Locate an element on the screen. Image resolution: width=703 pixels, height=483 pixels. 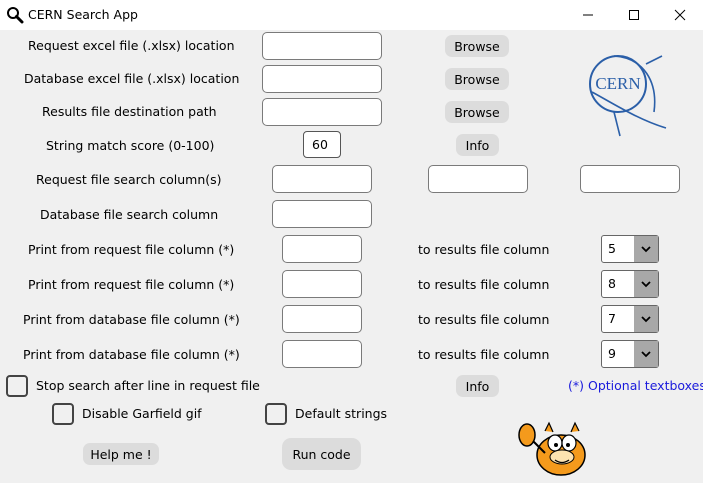
default-strings-checkbox is located at coordinates (276, 414).